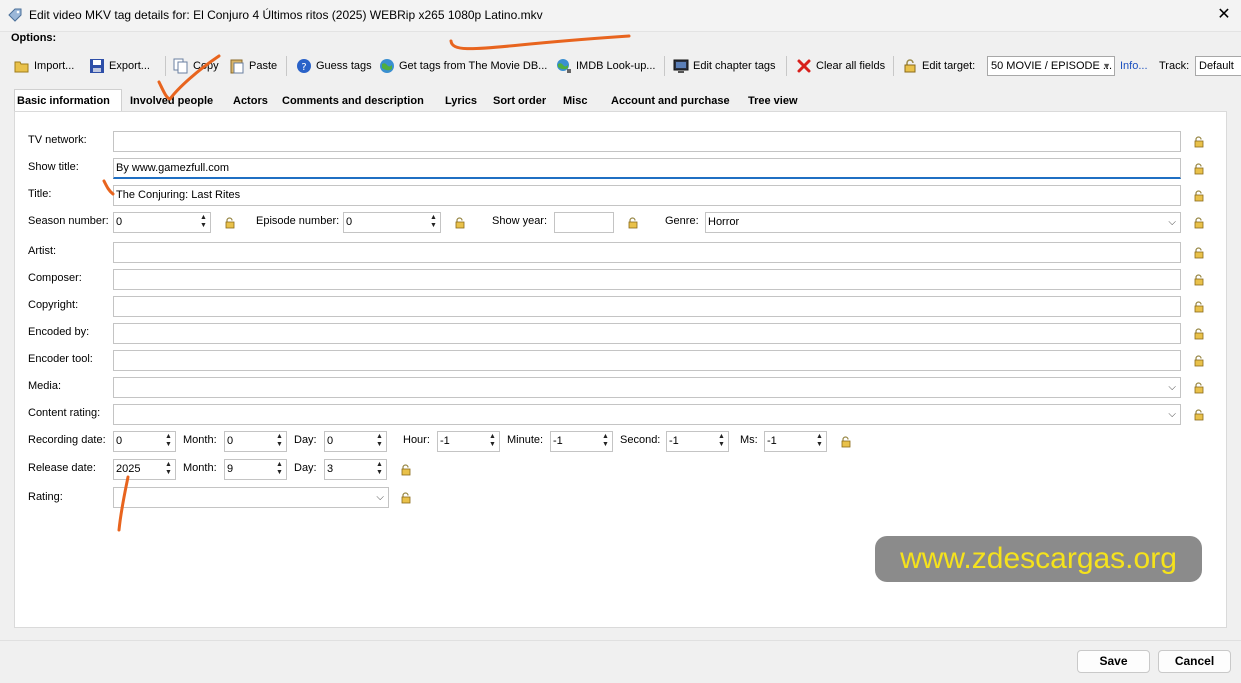 The image size is (1241, 683). I want to click on recording-ms-stepper: -1 ▲ ▼, so click(795, 441).